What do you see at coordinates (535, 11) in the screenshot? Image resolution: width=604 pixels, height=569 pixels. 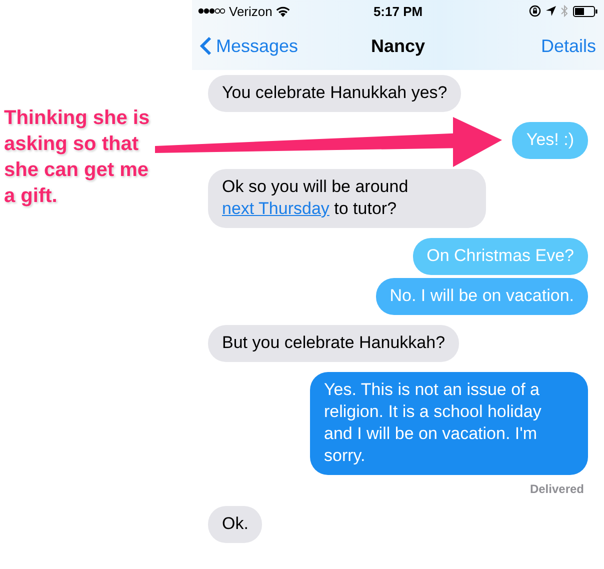 I see `rotation-lock-icon` at bounding box center [535, 11].